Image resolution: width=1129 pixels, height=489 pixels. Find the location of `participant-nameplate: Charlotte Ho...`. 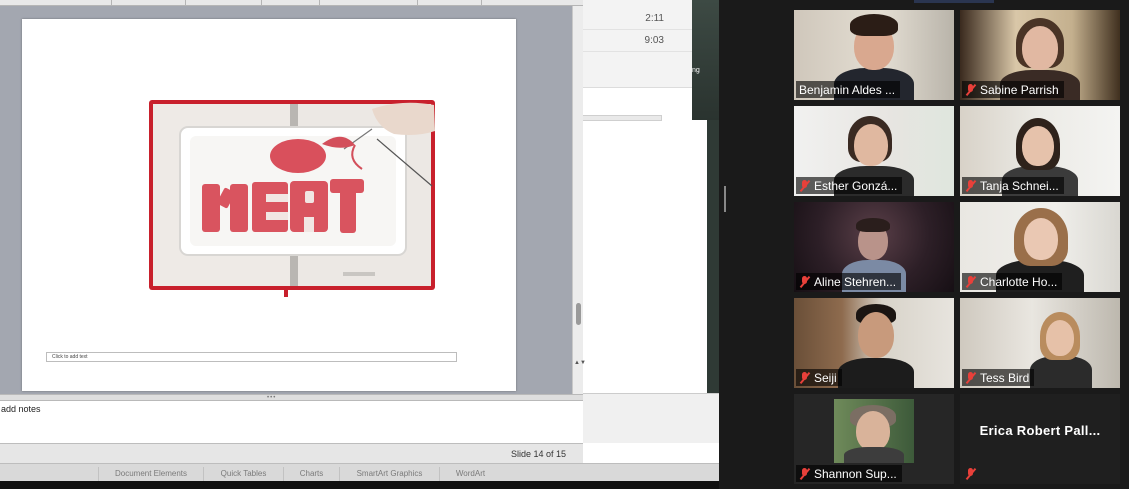

participant-nameplate: Charlotte Ho... is located at coordinates (1012, 281).